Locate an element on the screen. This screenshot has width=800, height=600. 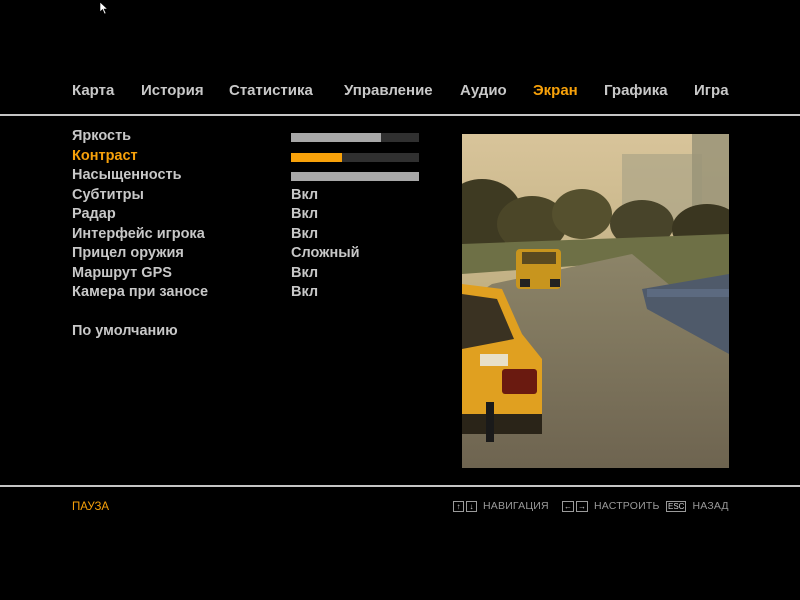
arrow-down-key-icon: ↓ is located at coordinates (471, 506).